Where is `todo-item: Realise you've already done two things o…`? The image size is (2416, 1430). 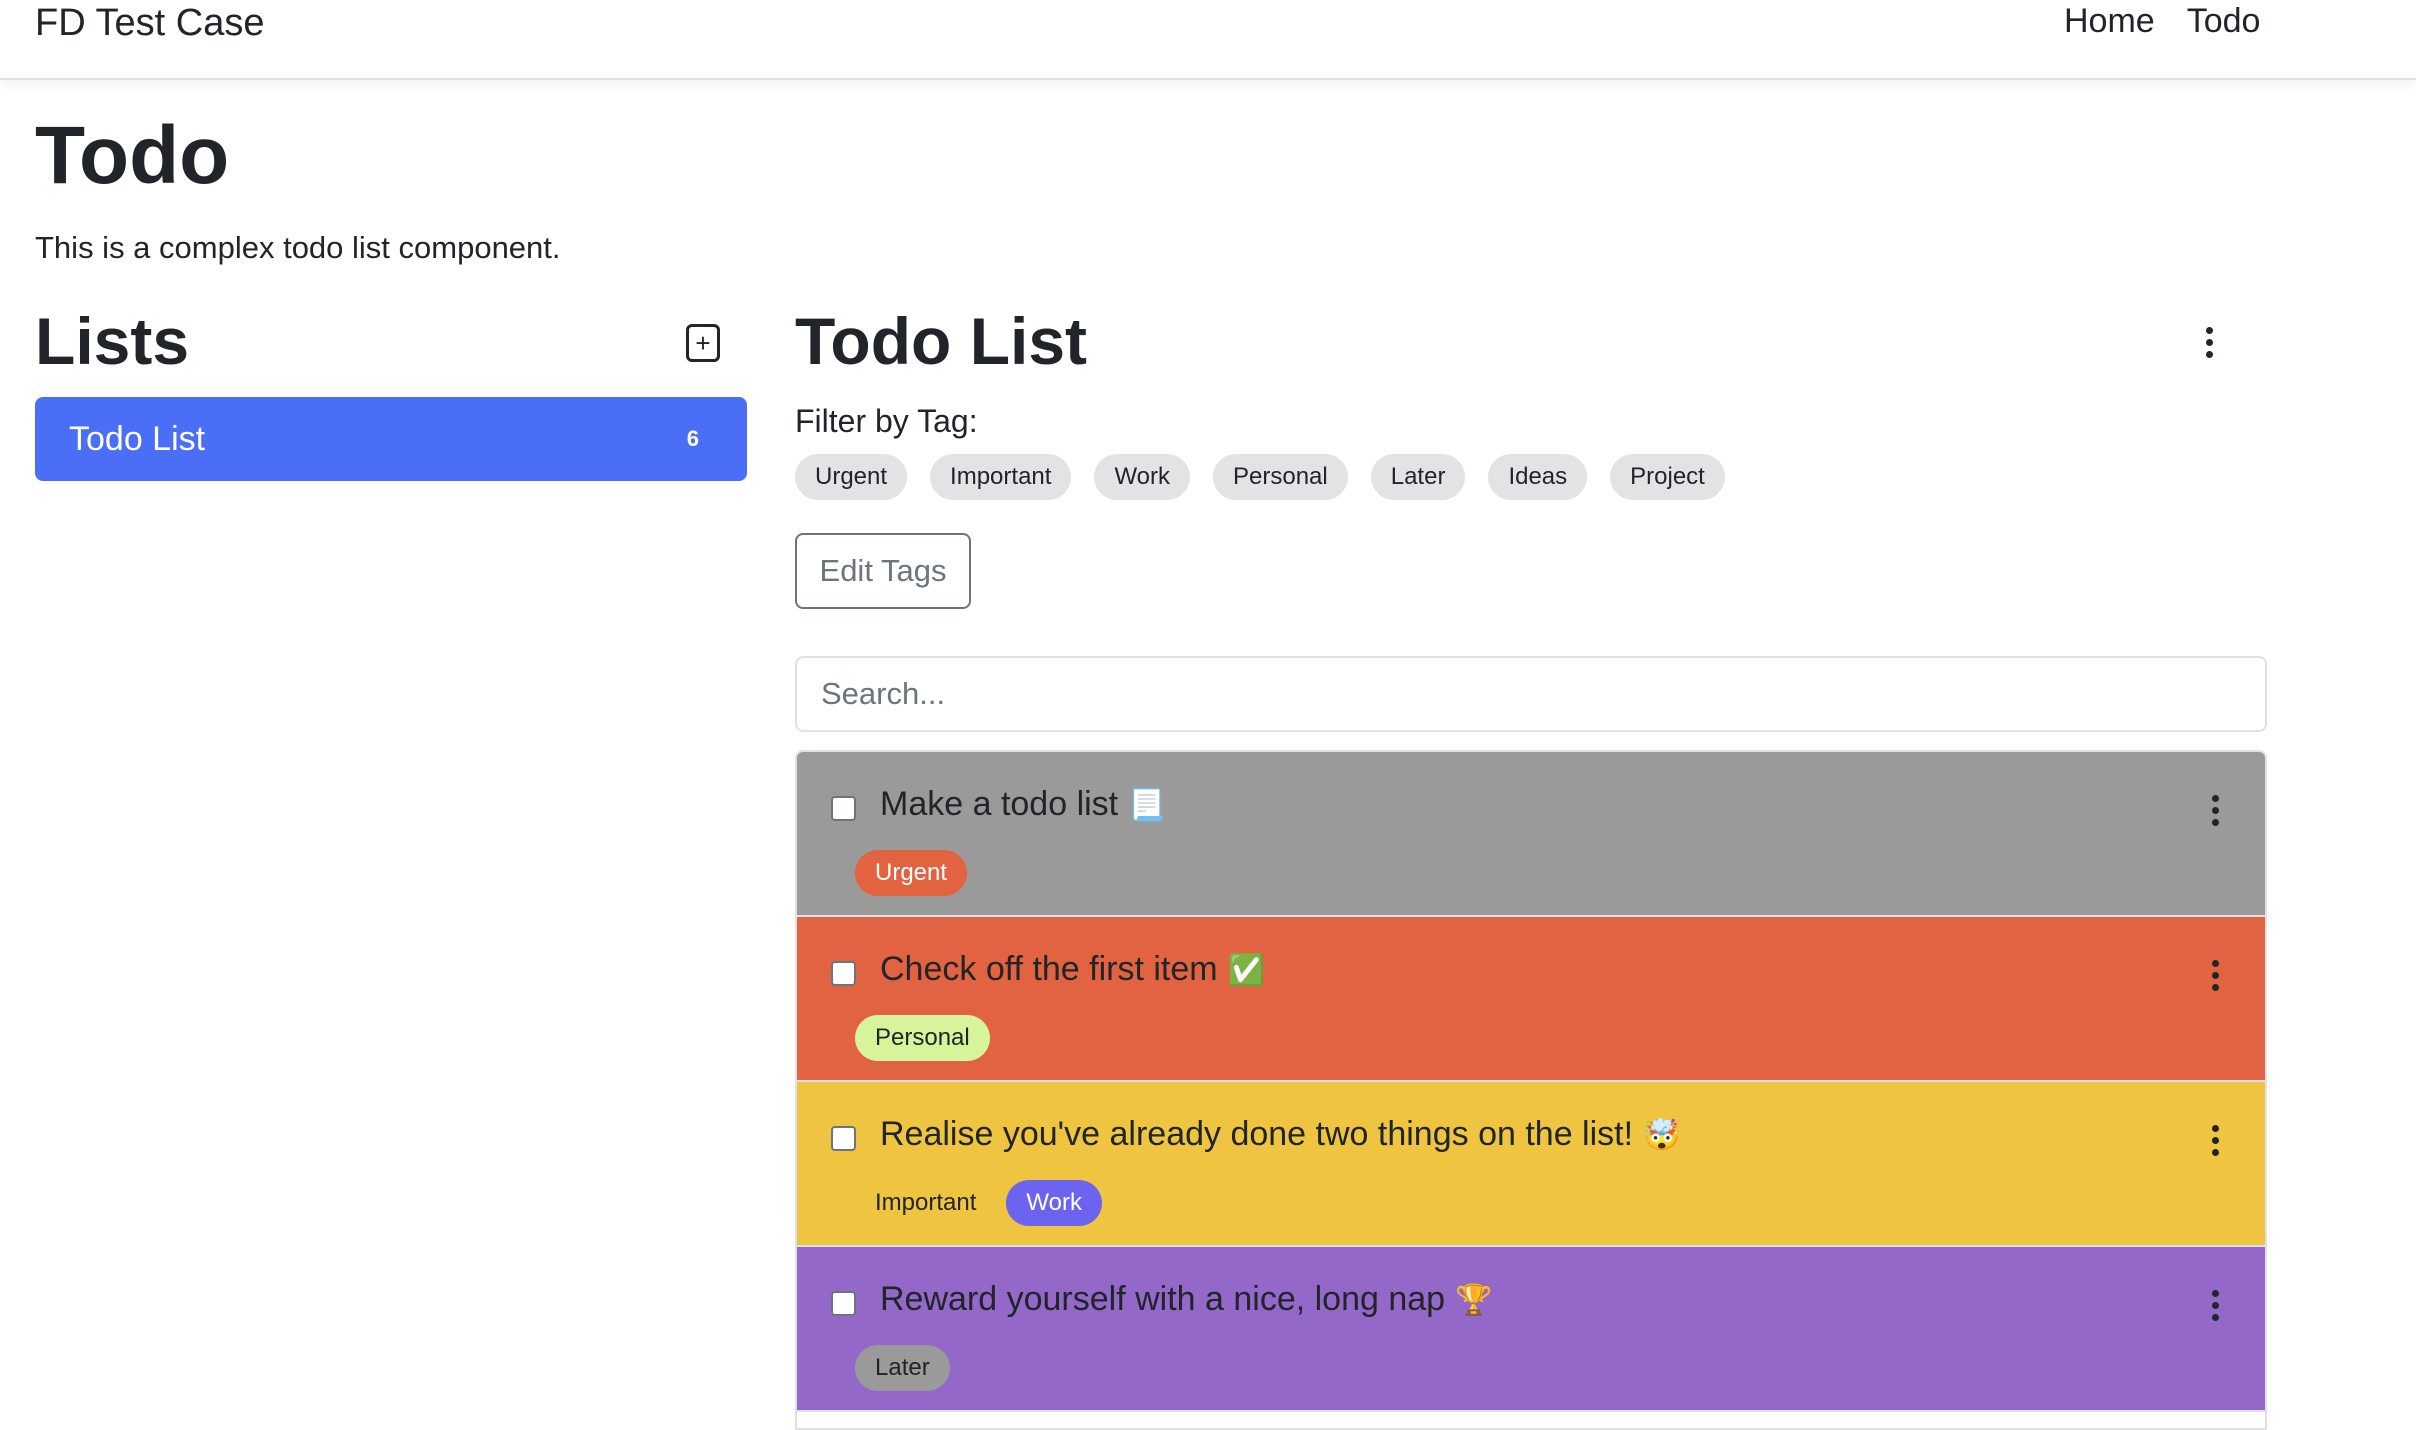 todo-item: Realise you've already done two things o… is located at coordinates (1531, 1164).